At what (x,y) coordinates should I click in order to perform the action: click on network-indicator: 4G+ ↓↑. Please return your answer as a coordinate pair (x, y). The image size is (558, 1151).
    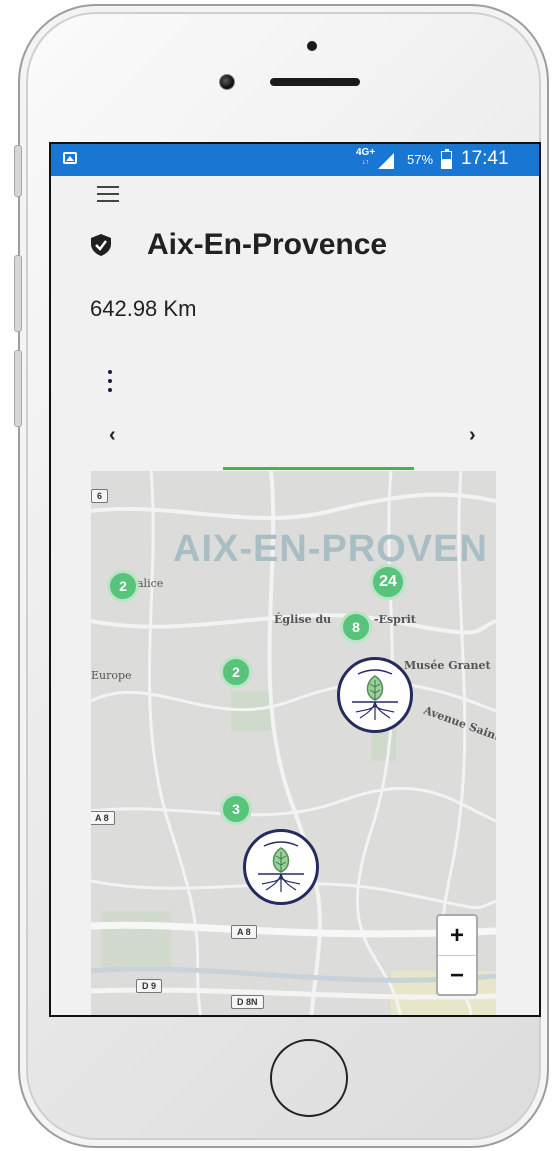
    Looking at the image, I should click on (365, 158).